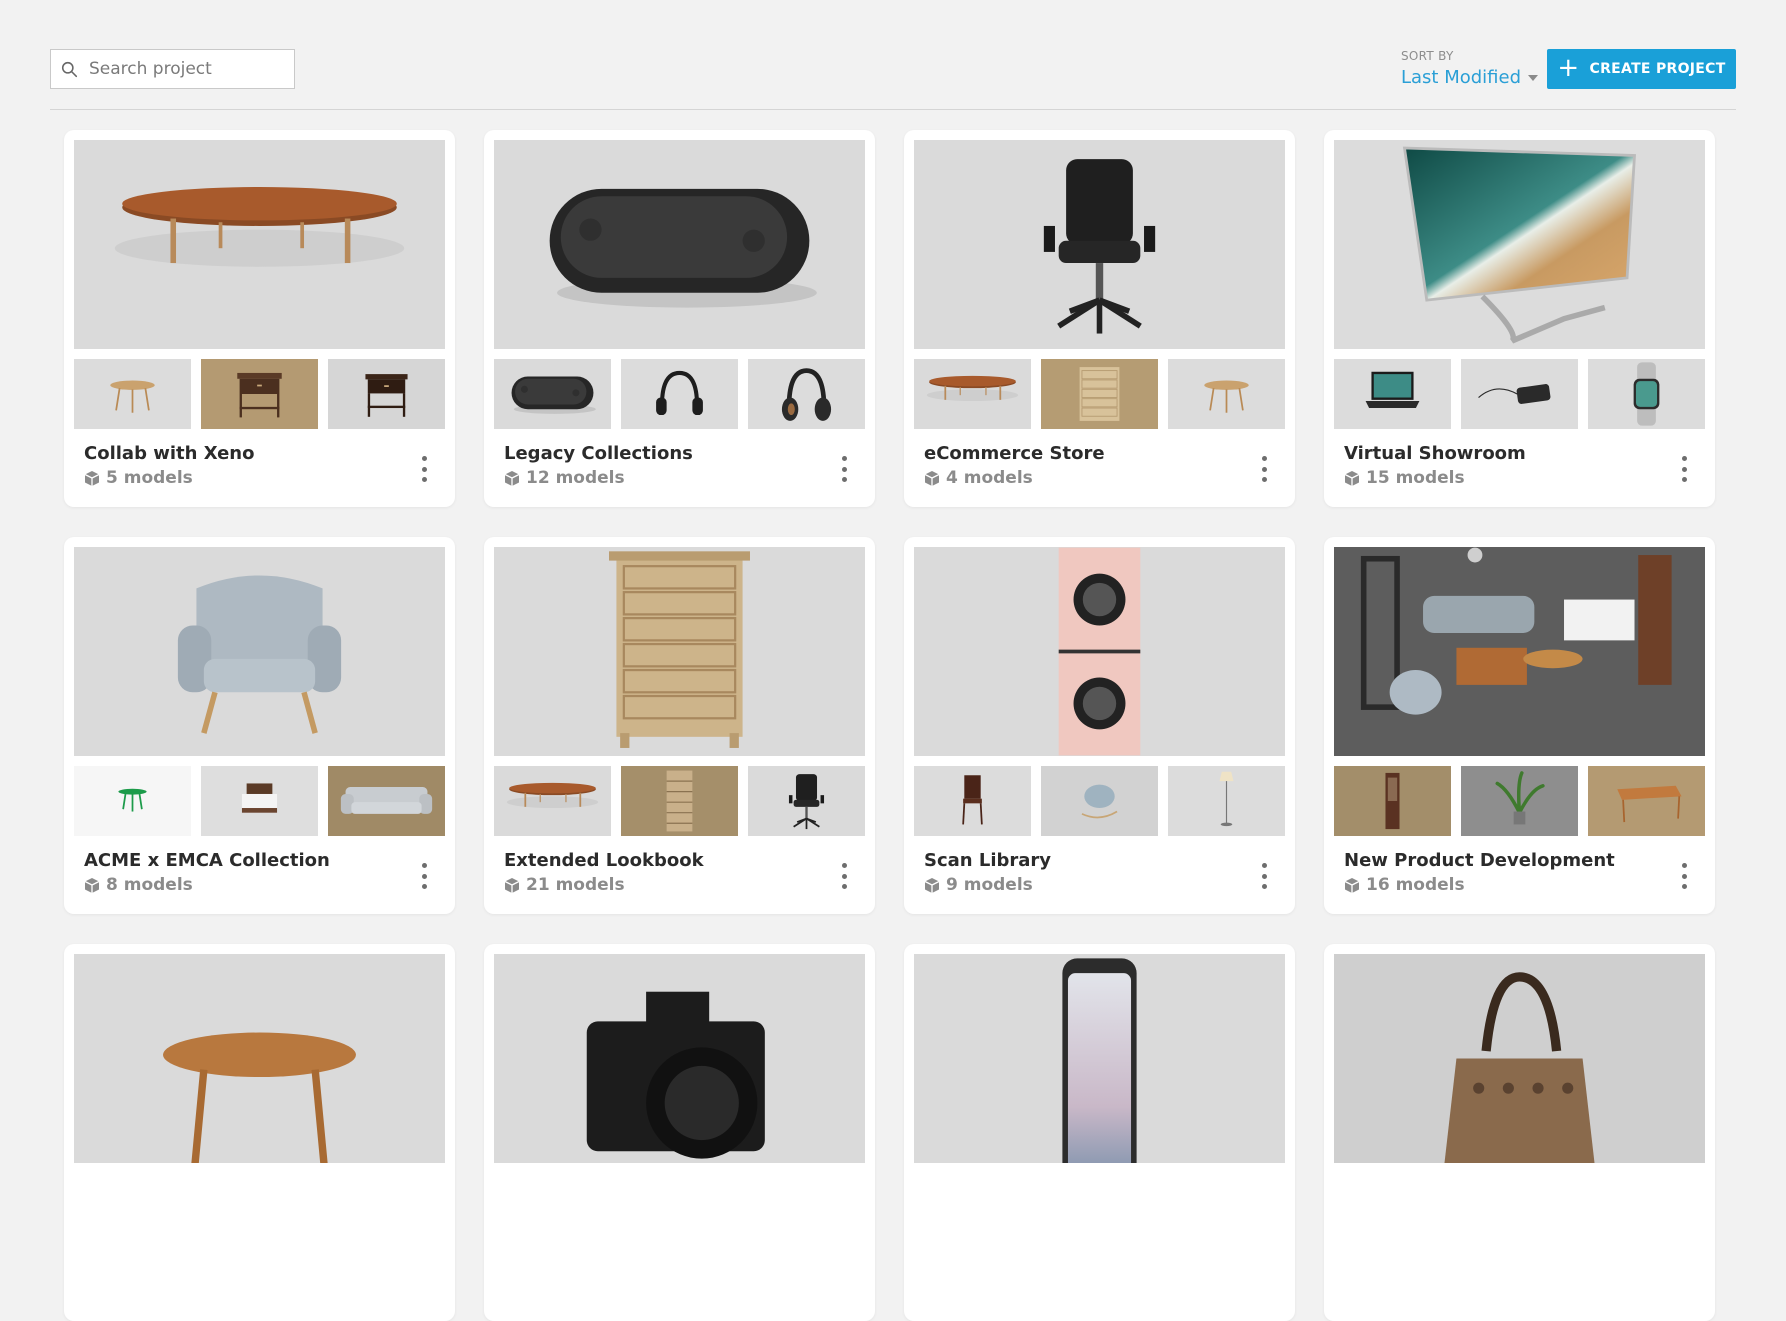 This screenshot has height=1321, width=1786. Describe the element at coordinates (1461, 77) in the screenshot. I see `sort-value: Last Modified` at that location.